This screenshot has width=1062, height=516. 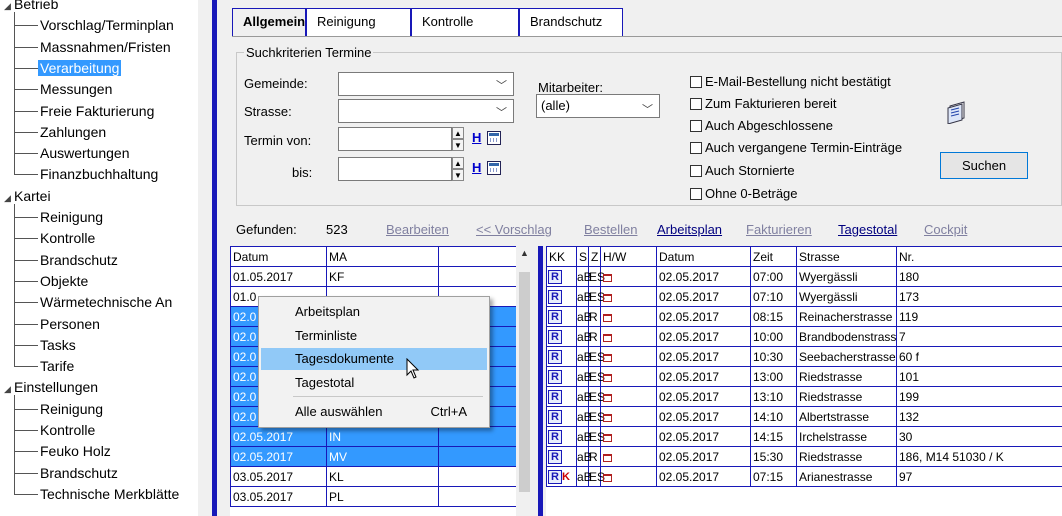 I want to click on table-row: RaB ES 02.05.2017 07:00 Wyergässli 180, so click(x=804, y=276).